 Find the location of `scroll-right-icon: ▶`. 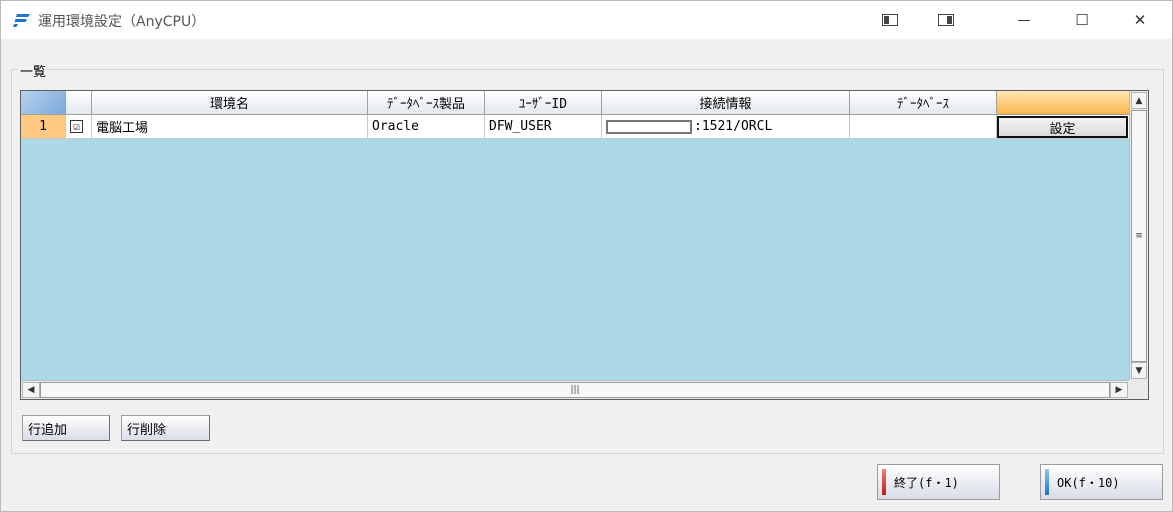

scroll-right-icon: ▶ is located at coordinates (1119, 390).